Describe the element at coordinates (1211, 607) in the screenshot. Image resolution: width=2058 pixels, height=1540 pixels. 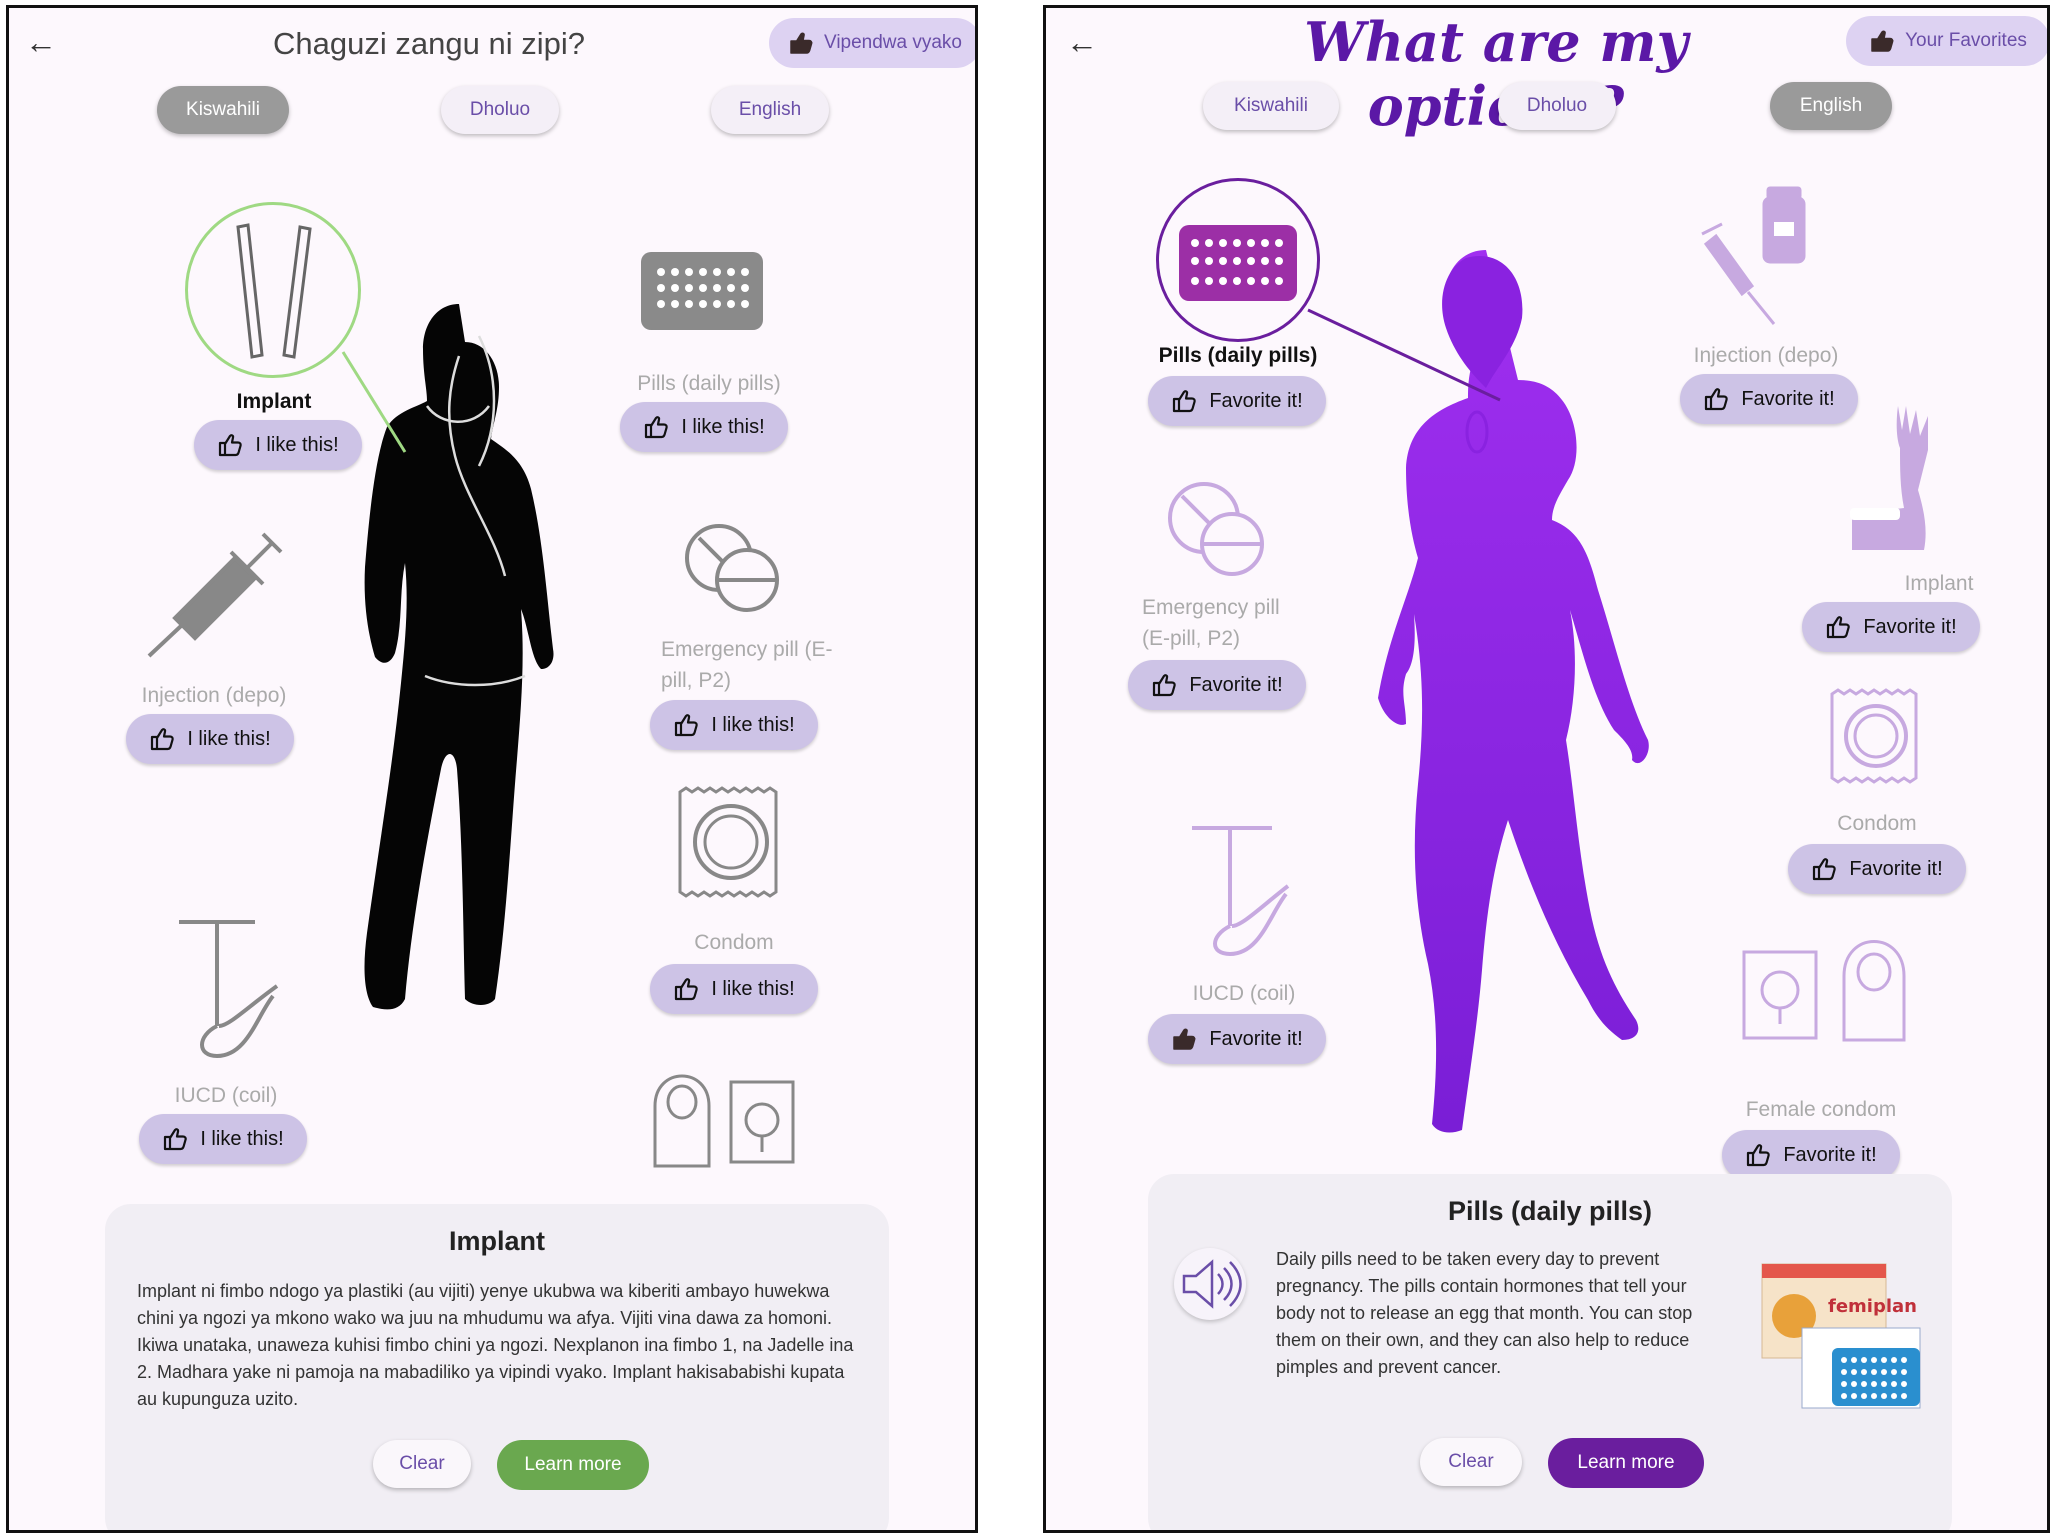
I see `emergency-label-line1: Emergency pill` at that location.